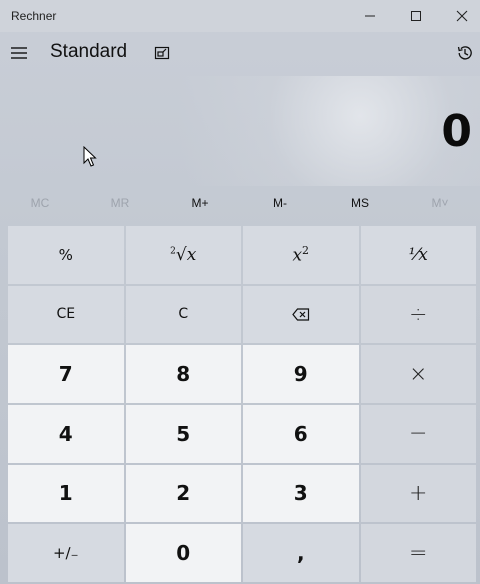 The width and height of the screenshot is (480, 584). I want to click on multiply-button: ×, so click(418, 374).